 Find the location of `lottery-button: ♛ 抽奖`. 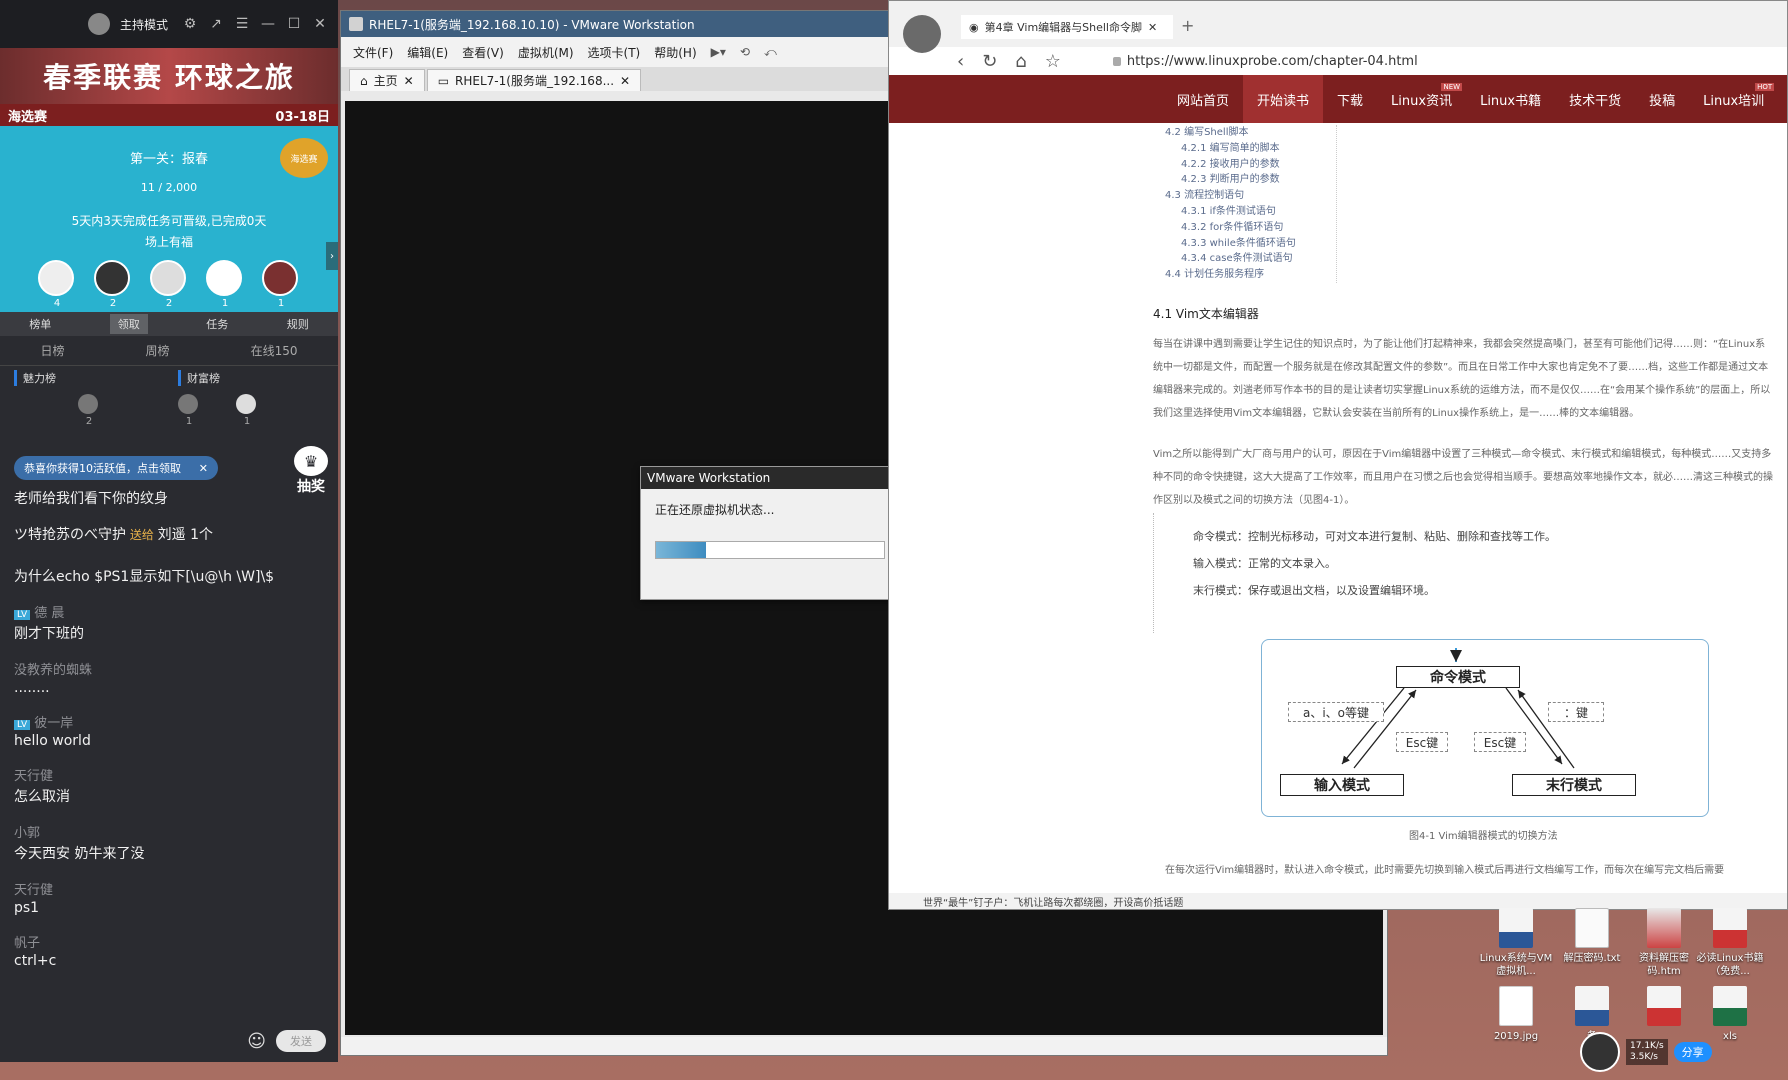

lottery-button: ♛ 抽奖 is located at coordinates (311, 472).